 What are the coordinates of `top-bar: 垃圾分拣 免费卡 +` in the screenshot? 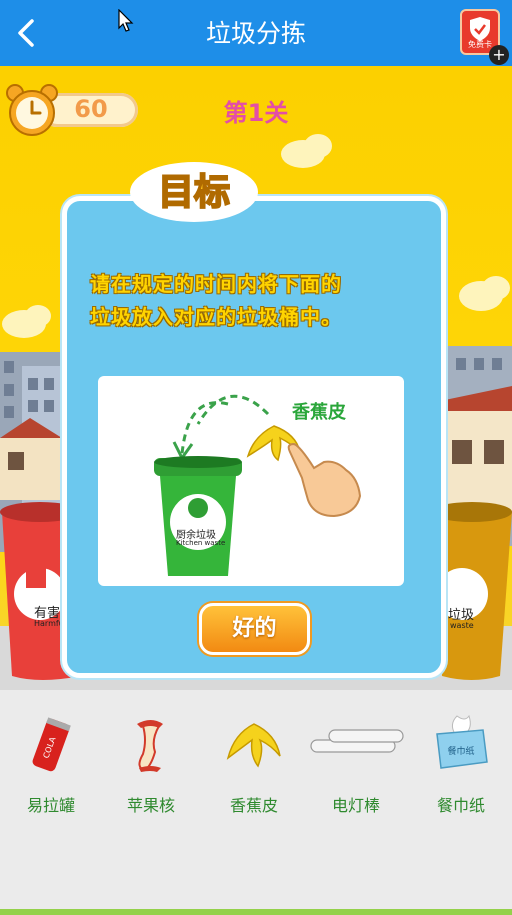 It's located at (256, 33).